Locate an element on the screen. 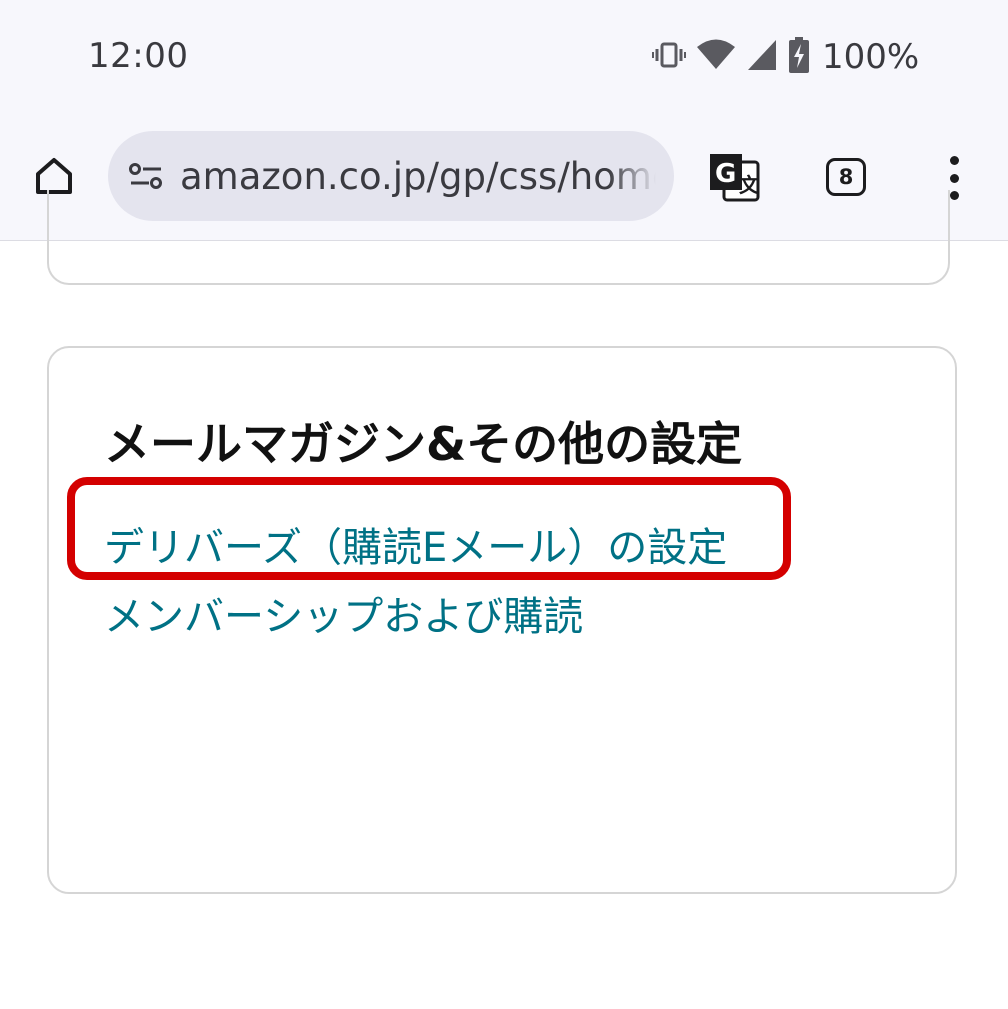 This screenshot has width=1008, height=1009. previous-card is located at coordinates (498, 237).